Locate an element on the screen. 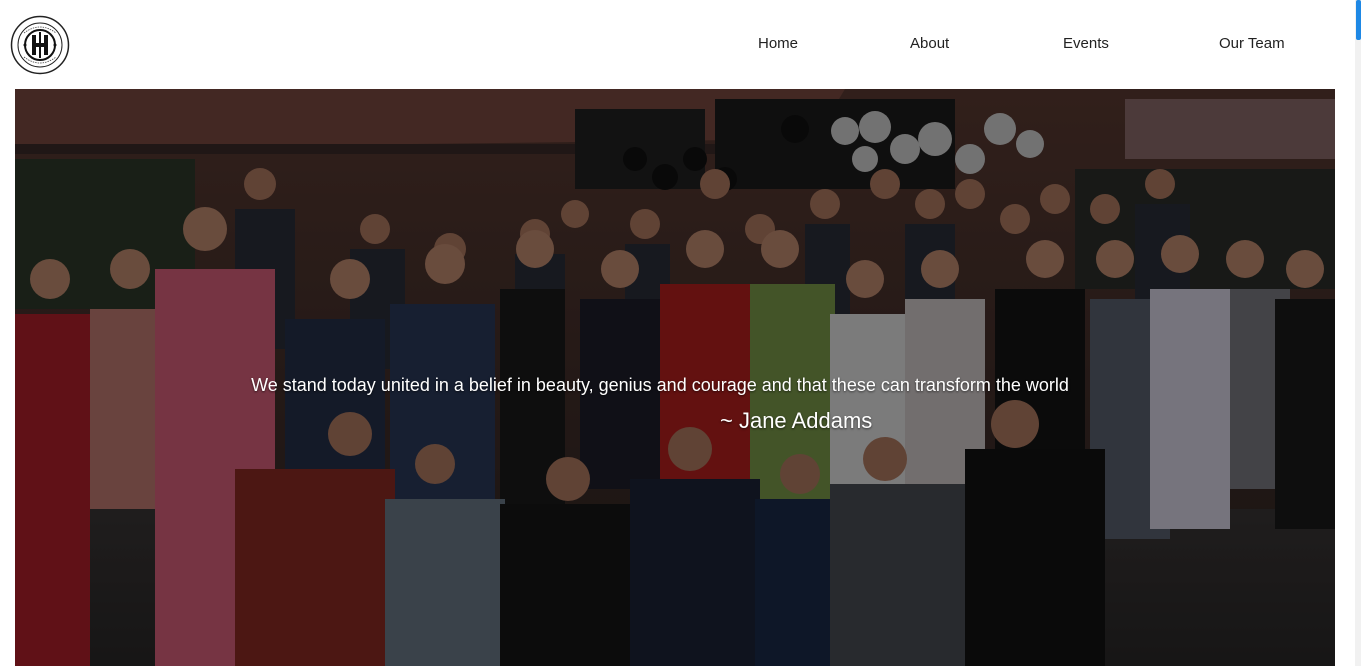  nav-link-our-team: Our Team is located at coordinates (1252, 43).